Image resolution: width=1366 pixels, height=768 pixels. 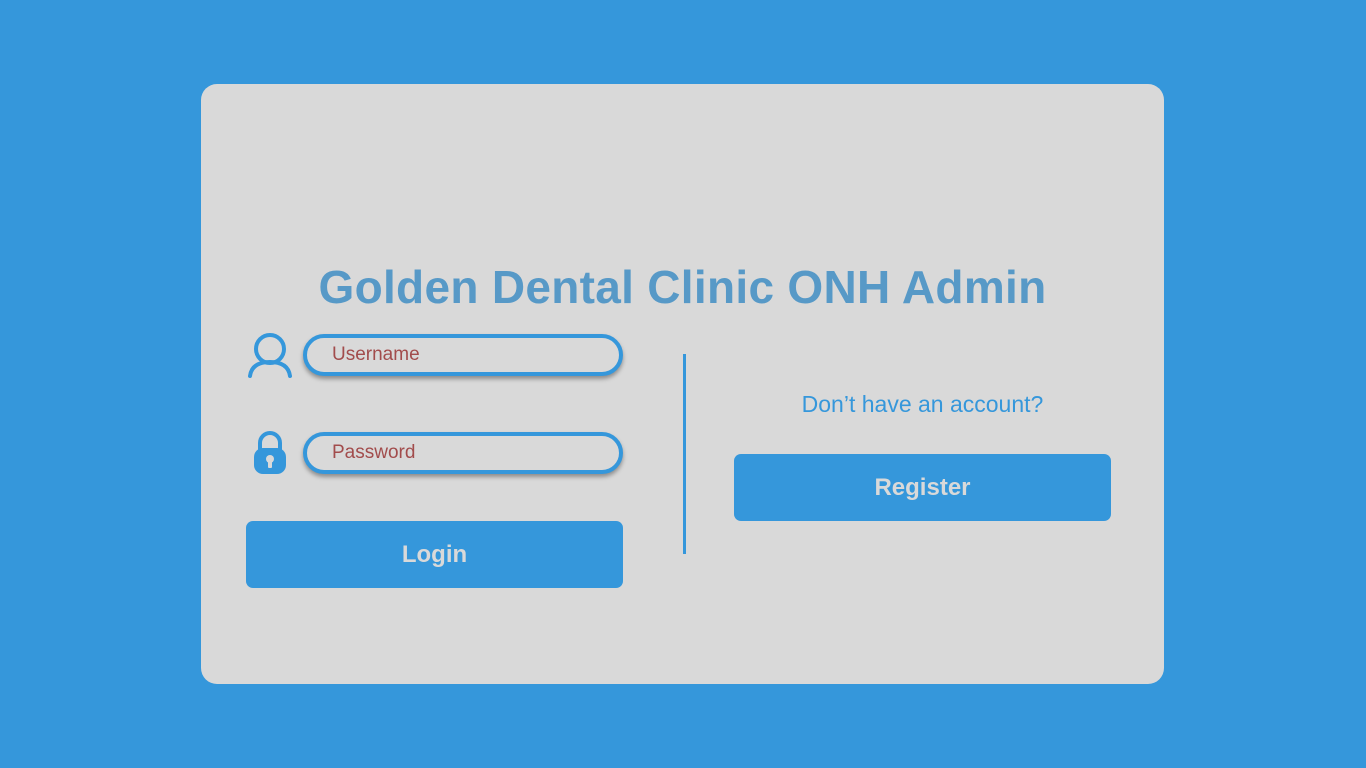 I want to click on password-input, so click(x=463, y=453).